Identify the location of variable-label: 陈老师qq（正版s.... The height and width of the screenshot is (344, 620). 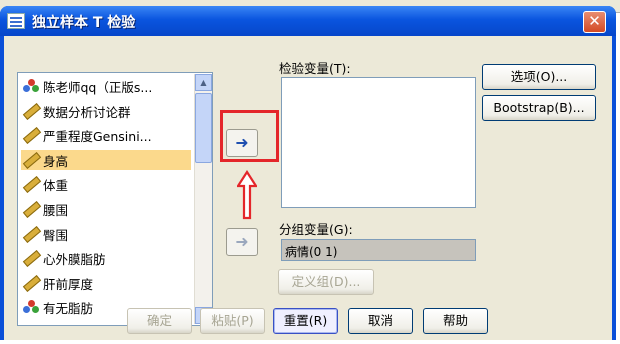
(98, 87).